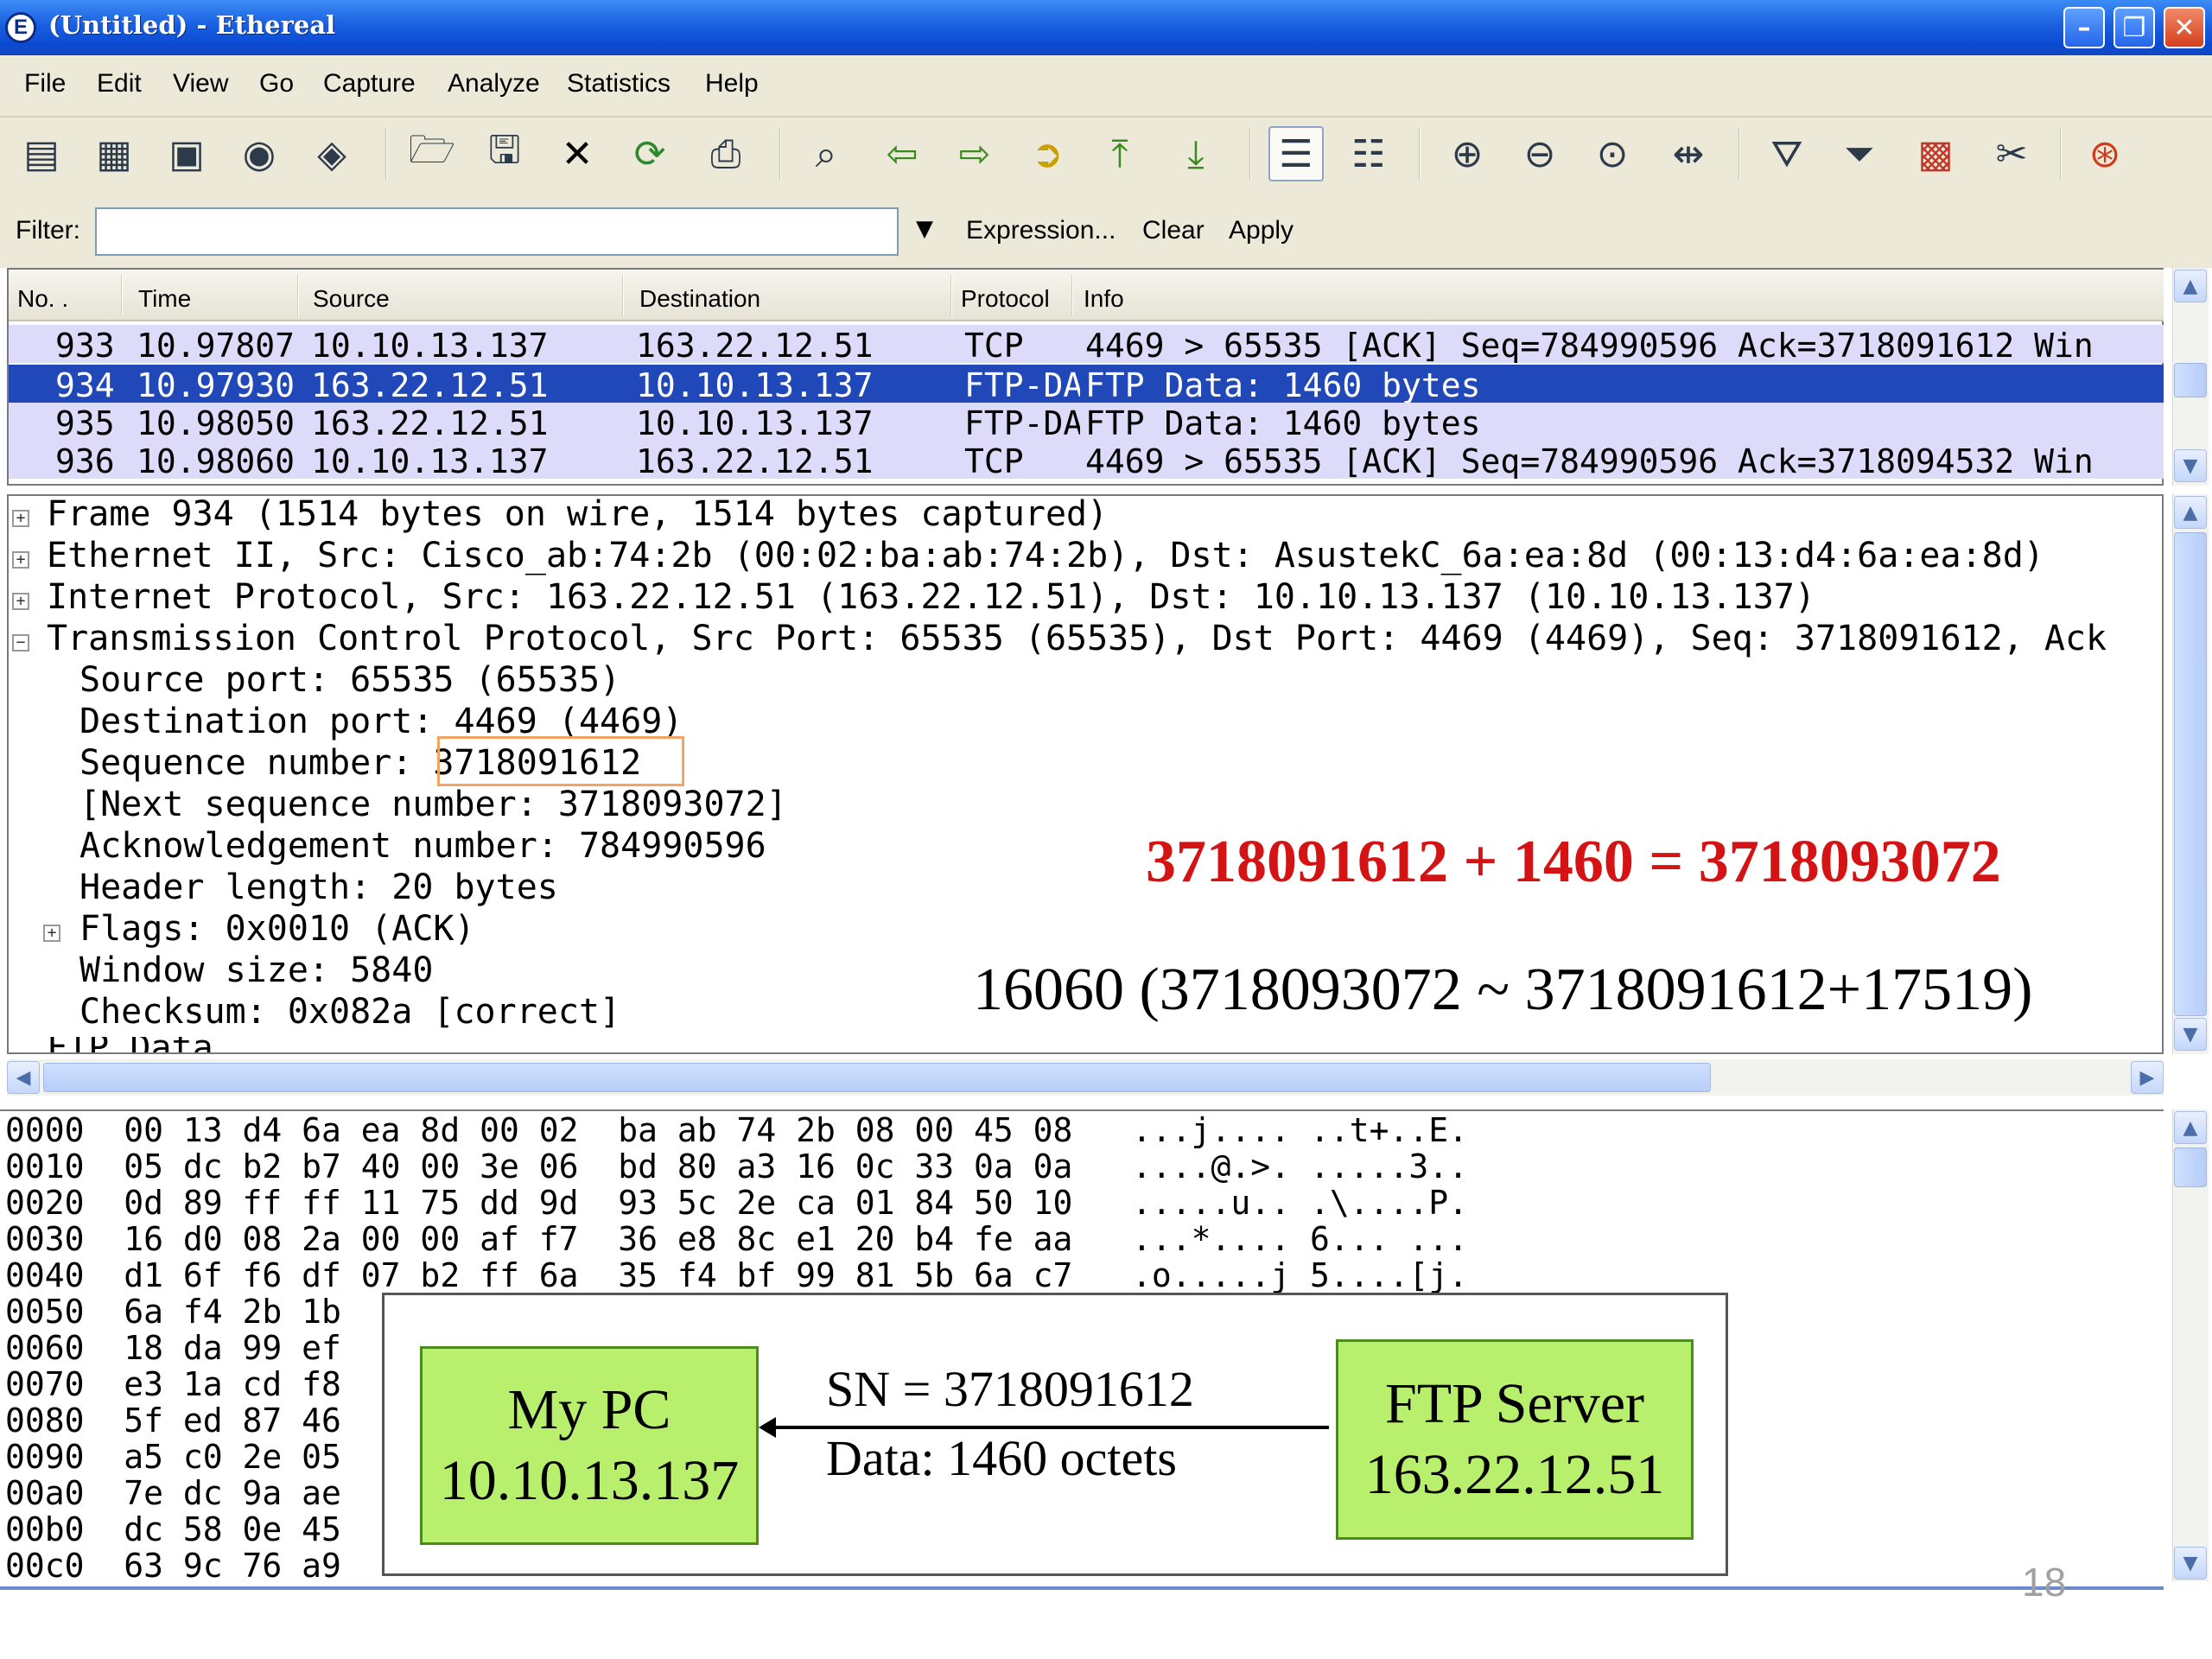 The image size is (2212, 1659). Describe the element at coordinates (1612, 153) in the screenshot. I see `zoom-normal-icon: ⊙` at that location.